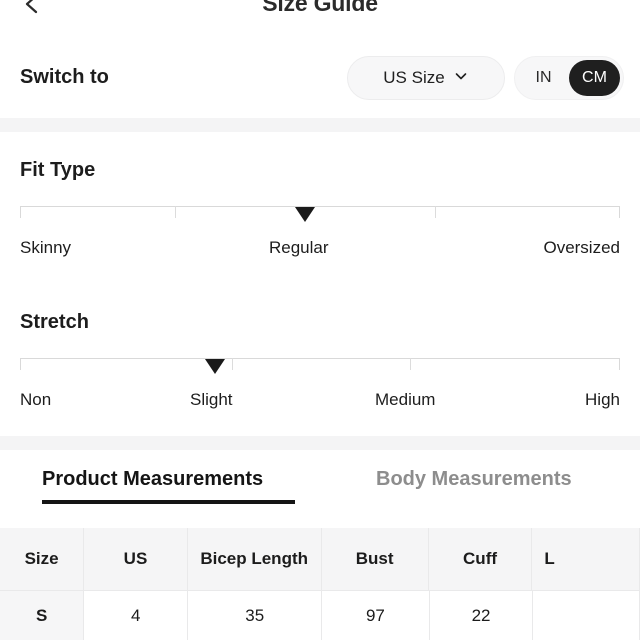 Image resolution: width=640 pixels, height=640 pixels. Describe the element at coordinates (42, 615) in the screenshot. I see `table-cell-size: S` at that location.